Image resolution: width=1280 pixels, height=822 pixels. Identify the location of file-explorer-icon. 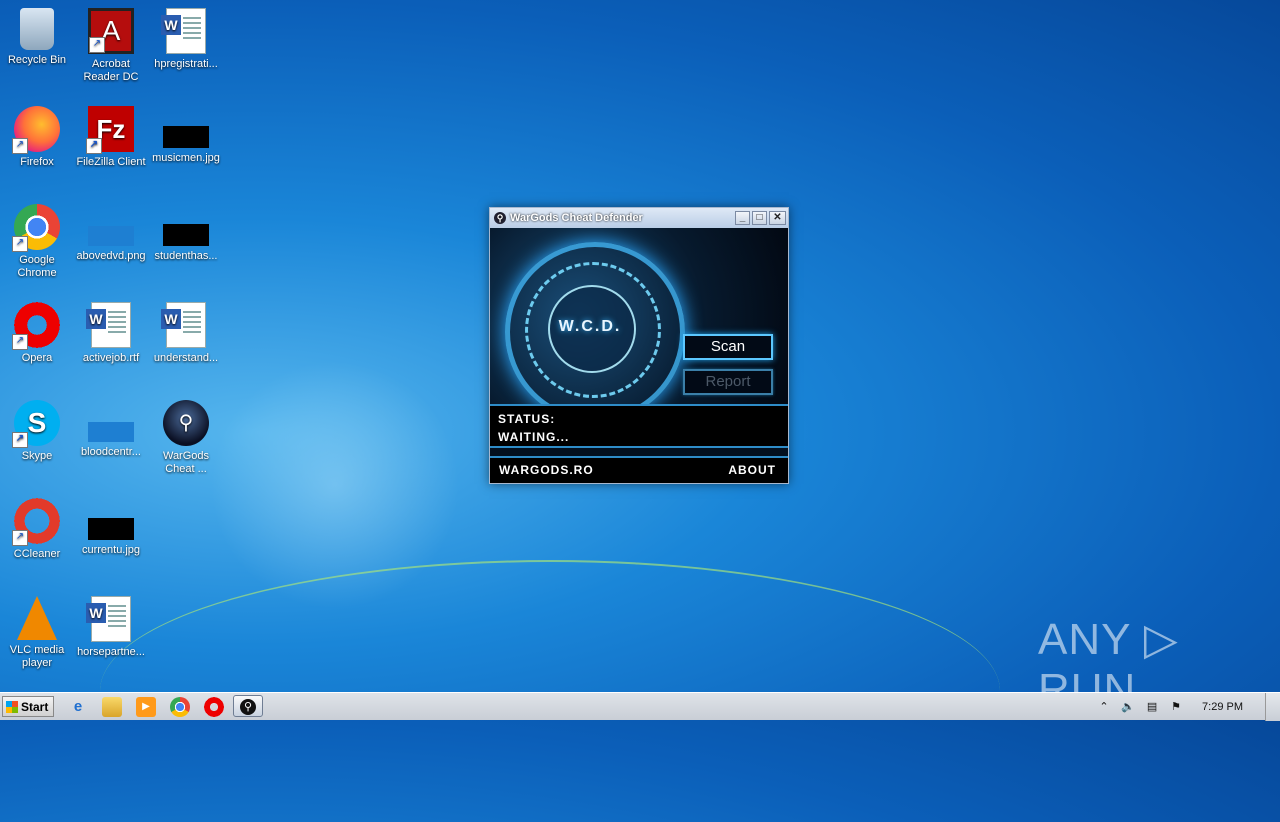
(112, 707).